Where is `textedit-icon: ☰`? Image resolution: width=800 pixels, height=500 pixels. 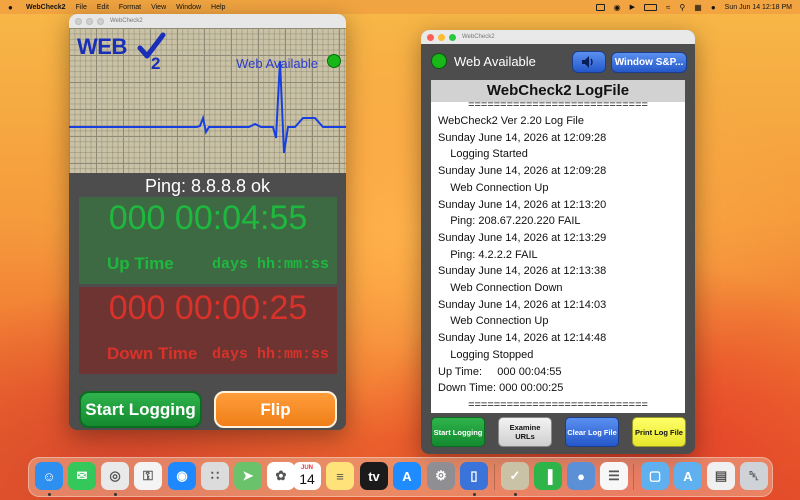
textedit-icon: ☰ is located at coordinates (614, 476).